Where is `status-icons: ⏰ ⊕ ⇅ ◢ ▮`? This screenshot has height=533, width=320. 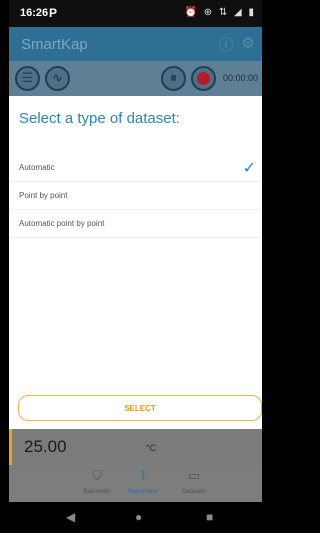
status-icons: ⏰ ⊕ ⇅ ◢ ▮ is located at coordinates (220, 12).